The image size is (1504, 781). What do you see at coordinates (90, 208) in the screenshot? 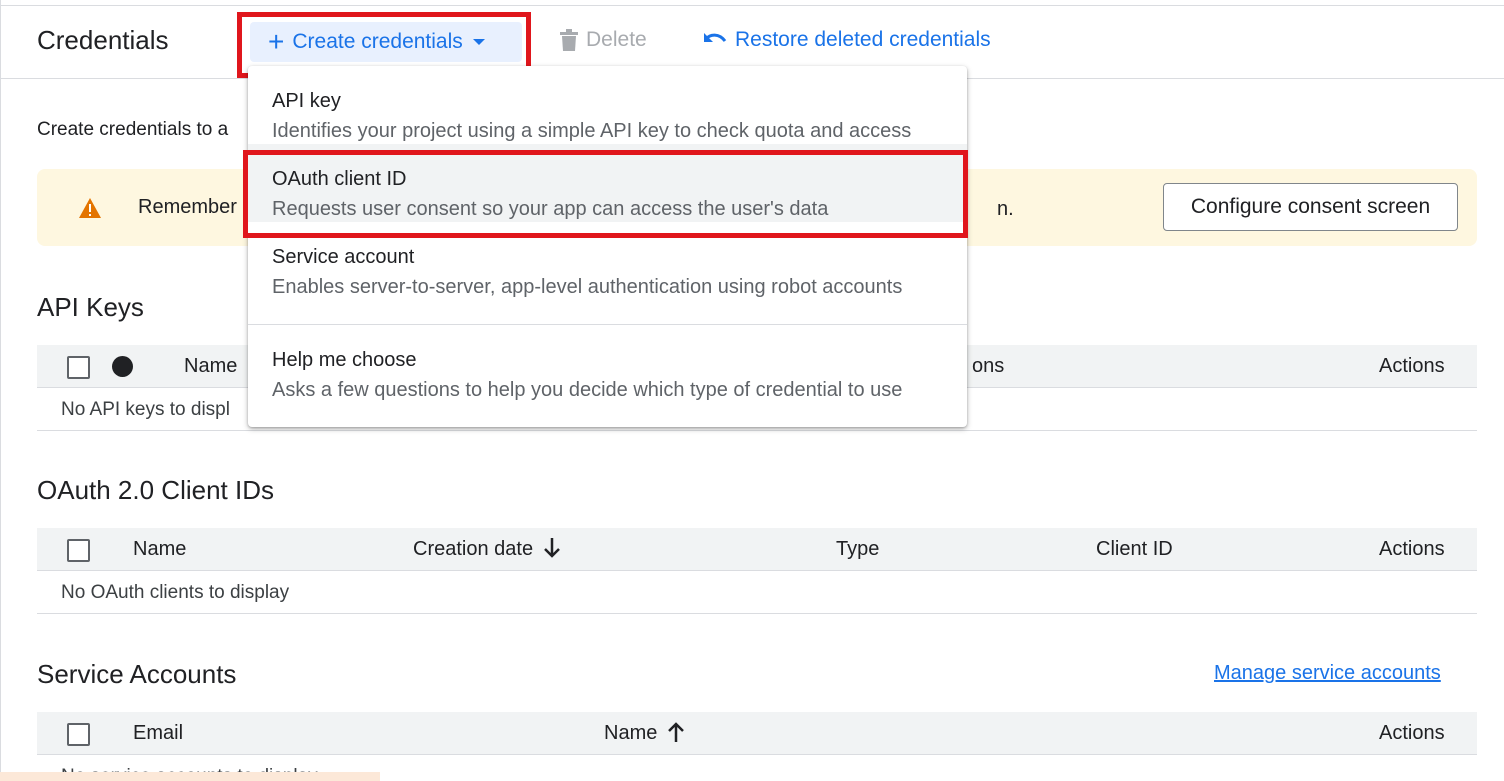
I see `warning-icon` at bounding box center [90, 208].